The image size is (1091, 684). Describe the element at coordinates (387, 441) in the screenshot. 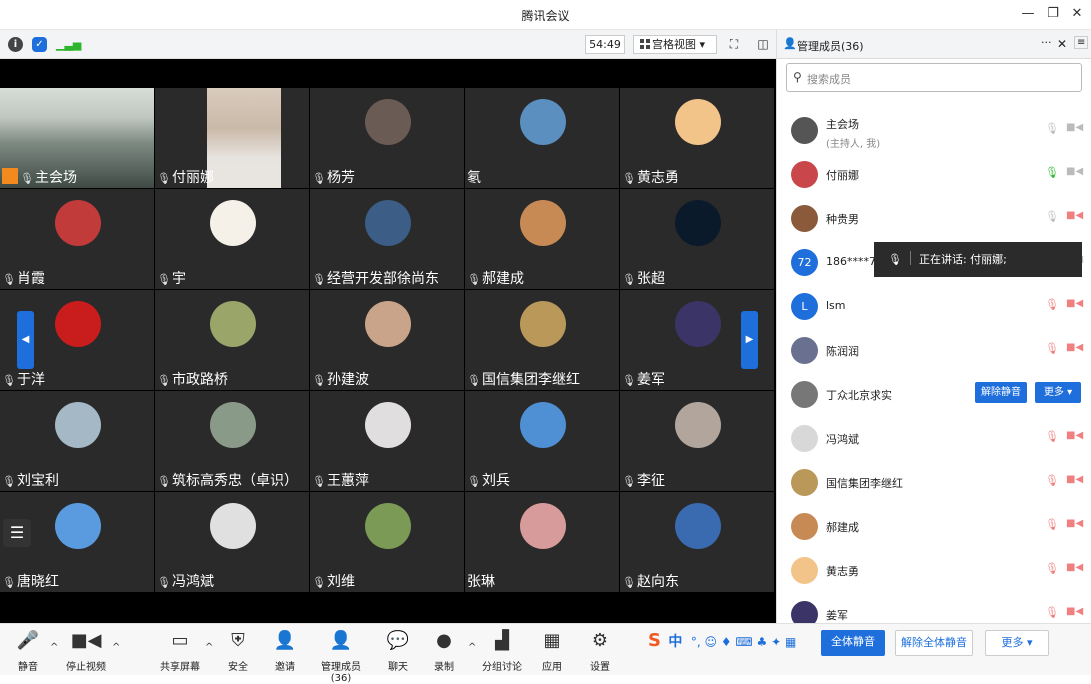

I see `video-tile: 🎙王蕙萍` at that location.